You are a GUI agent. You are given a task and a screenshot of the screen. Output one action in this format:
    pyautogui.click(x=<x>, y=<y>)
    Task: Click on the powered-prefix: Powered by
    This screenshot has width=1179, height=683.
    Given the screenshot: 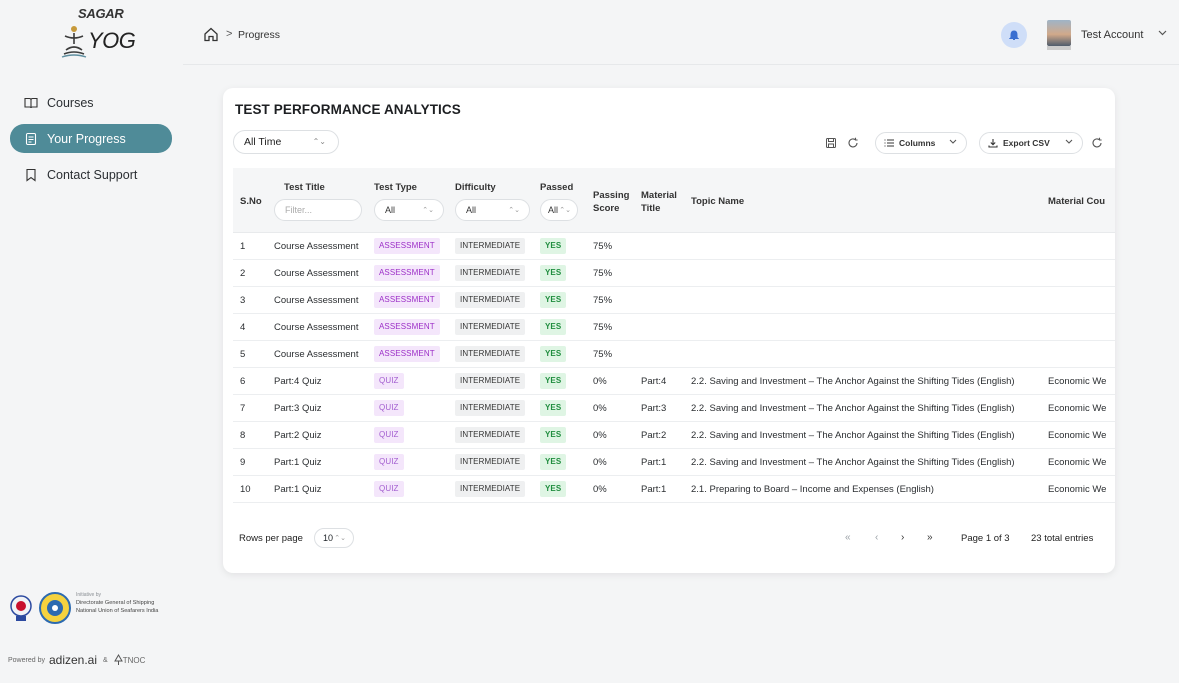 What is the action you would take?
    pyautogui.click(x=26, y=660)
    